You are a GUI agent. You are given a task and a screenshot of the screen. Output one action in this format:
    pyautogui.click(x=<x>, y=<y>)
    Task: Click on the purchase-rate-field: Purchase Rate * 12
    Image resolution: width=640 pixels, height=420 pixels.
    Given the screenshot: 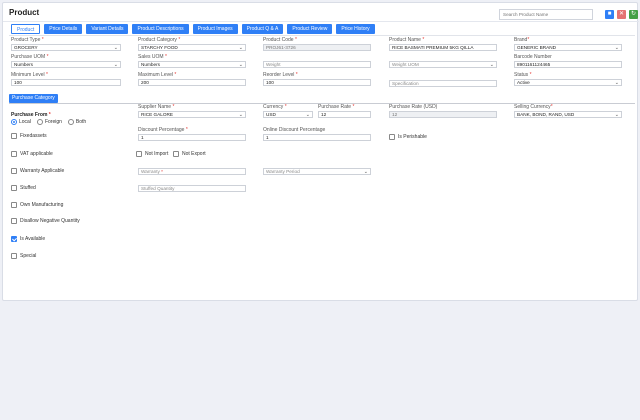 What is the action you would take?
    pyautogui.click(x=344, y=111)
    